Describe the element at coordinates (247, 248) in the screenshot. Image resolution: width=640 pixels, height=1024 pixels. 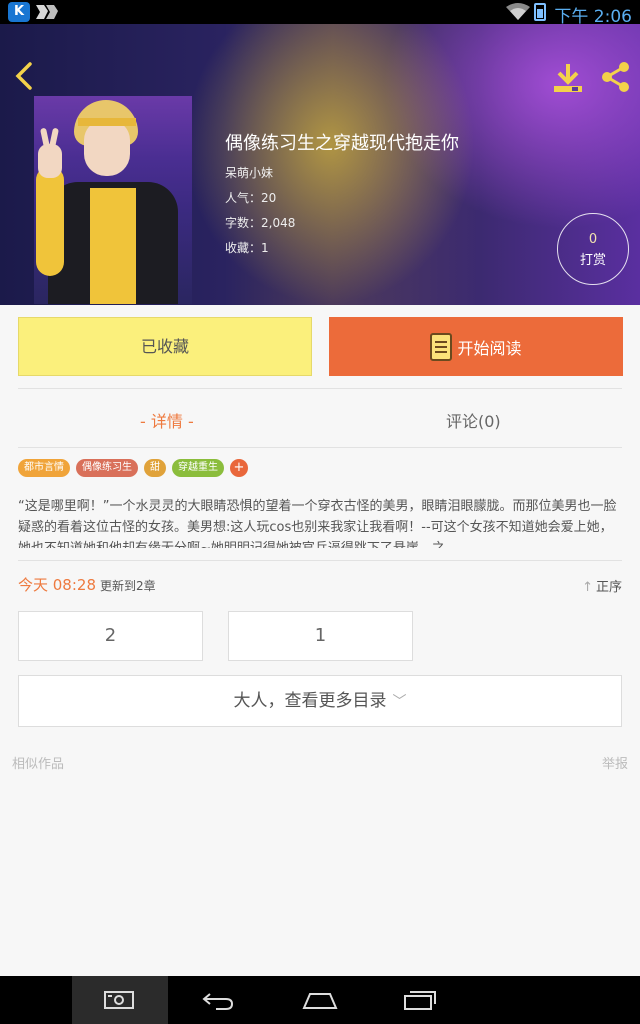
I see `book-favorites: 收藏：1` at that location.